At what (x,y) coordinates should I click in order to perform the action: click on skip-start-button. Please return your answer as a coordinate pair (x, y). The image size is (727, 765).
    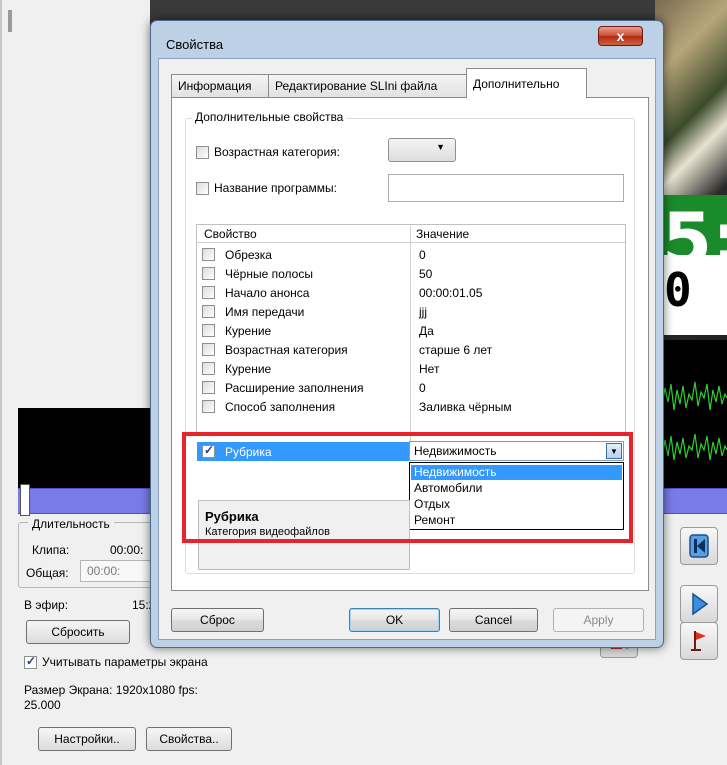
    Looking at the image, I should click on (699, 546).